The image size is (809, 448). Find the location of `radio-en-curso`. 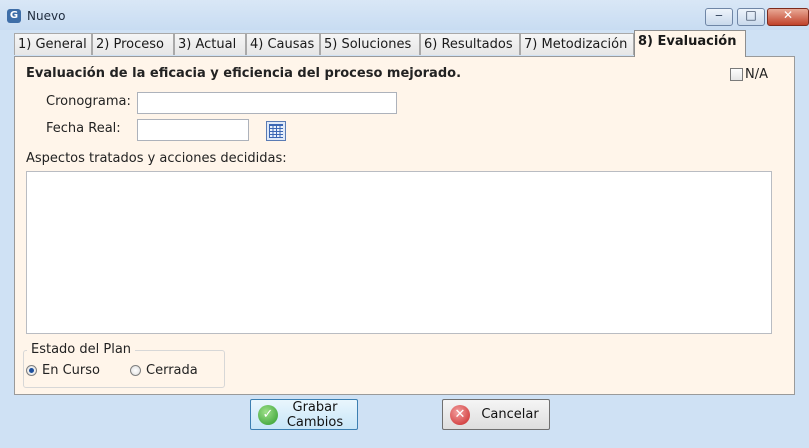

radio-en-curso is located at coordinates (31, 370).